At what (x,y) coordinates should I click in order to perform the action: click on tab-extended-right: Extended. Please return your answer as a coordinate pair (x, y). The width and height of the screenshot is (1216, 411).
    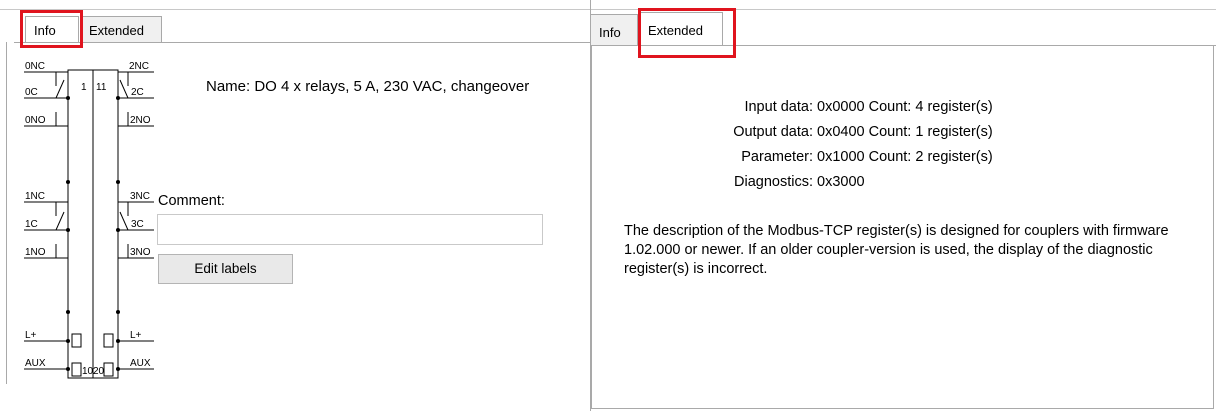
    Looking at the image, I should click on (681, 29).